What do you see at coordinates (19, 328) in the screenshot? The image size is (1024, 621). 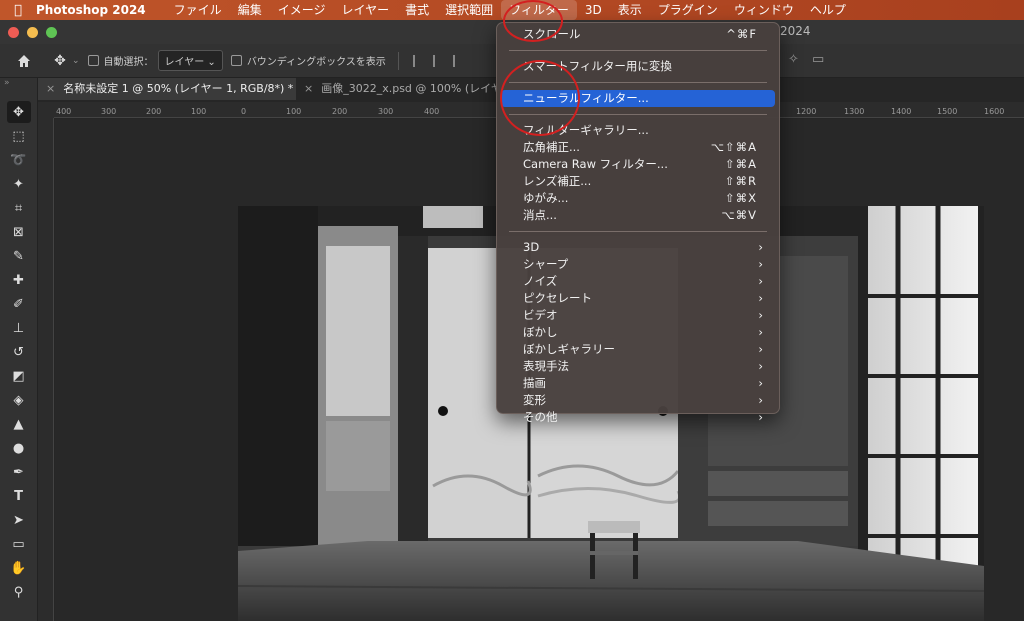 I see `stamp-tool-icon: ⊥` at bounding box center [19, 328].